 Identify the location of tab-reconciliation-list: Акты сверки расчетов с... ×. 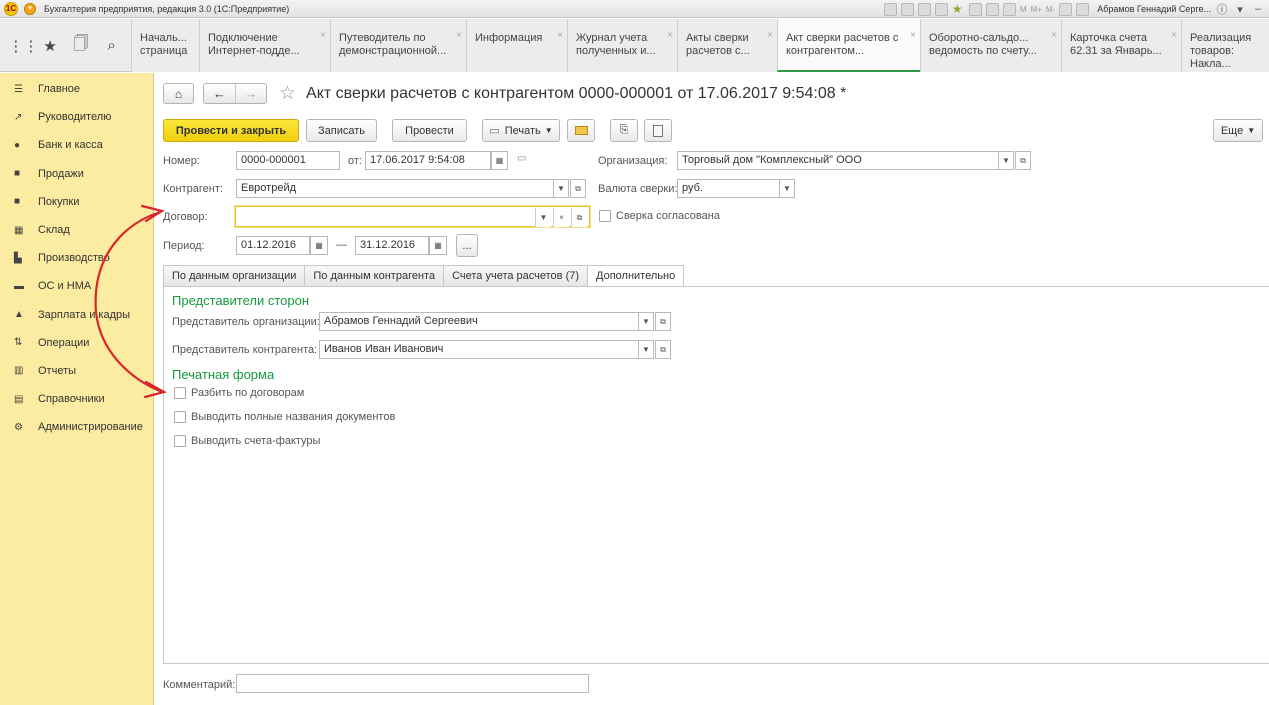
(727, 45).